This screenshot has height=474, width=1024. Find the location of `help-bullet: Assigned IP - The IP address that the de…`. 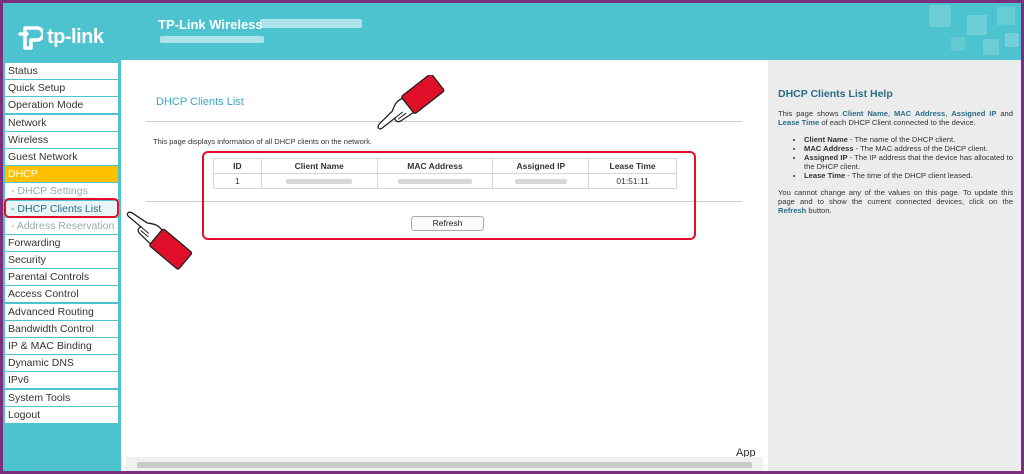

help-bullet: Assigned IP - The IP address that the de… is located at coordinates (908, 162).